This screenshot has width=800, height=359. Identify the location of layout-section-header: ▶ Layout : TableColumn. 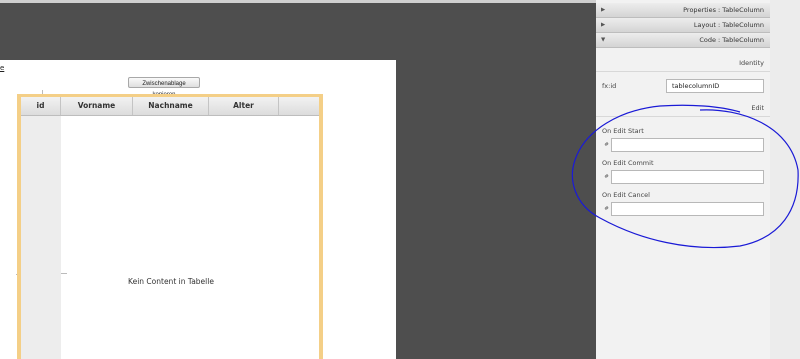
(683, 25).